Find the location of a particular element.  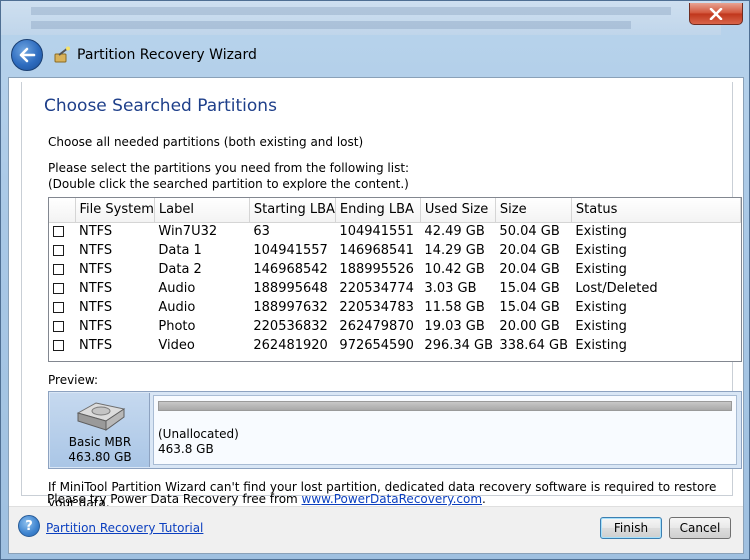

partition-tile-unallocated: (Unallocated) 463.8 GB is located at coordinates (445, 430).